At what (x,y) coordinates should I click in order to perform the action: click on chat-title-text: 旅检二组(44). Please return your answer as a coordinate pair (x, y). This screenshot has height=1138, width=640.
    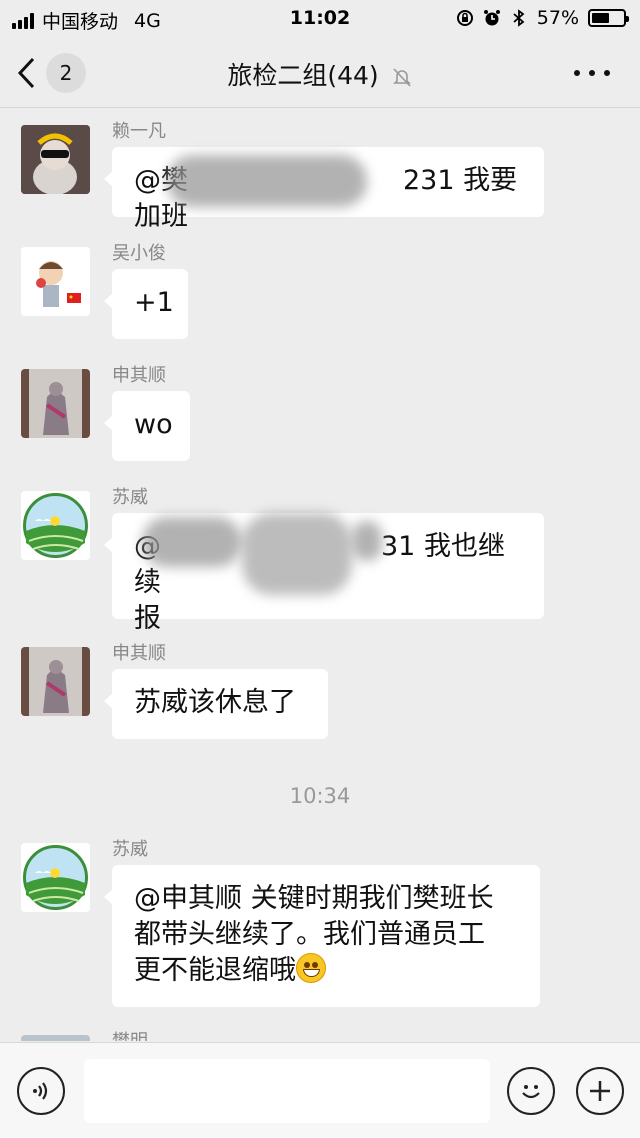
    Looking at the image, I should click on (303, 75).